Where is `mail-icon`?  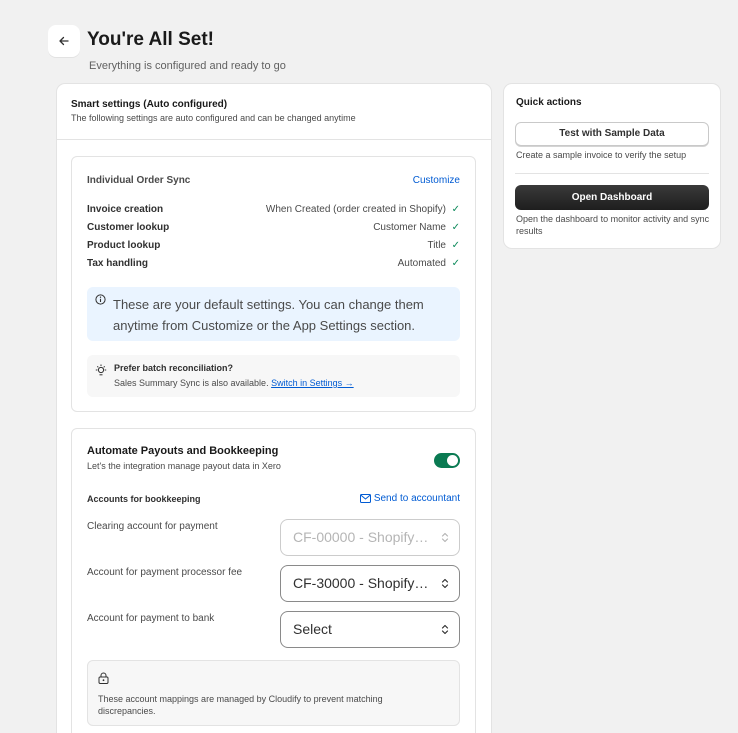
mail-icon is located at coordinates (365, 498).